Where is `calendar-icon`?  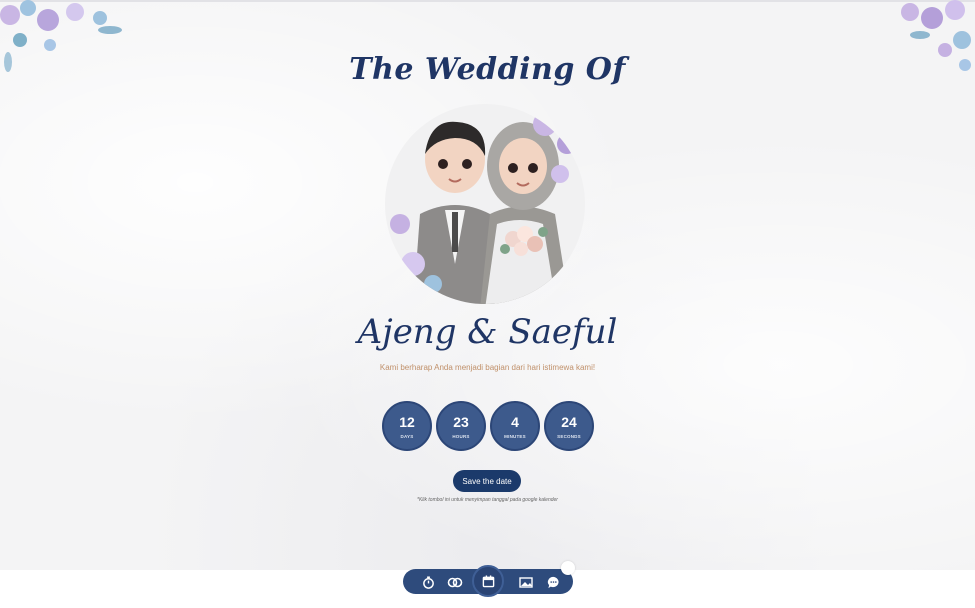
calendar-icon is located at coordinates (488, 581).